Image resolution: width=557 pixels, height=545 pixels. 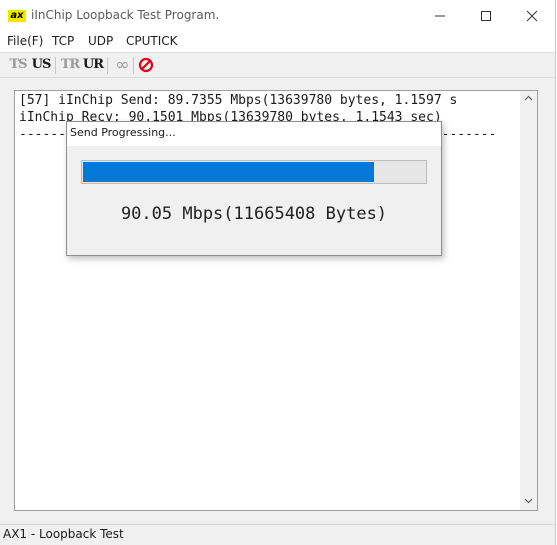 I want to click on maximize-icon, so click(x=486, y=16).